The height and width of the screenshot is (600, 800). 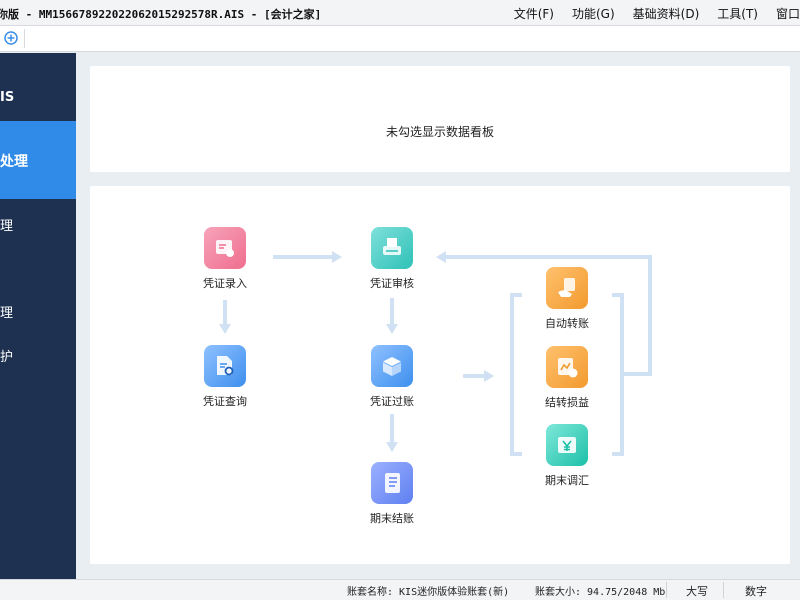 What do you see at coordinates (38, 98) in the screenshot?
I see `sidebar-item-system: IS` at bounding box center [38, 98].